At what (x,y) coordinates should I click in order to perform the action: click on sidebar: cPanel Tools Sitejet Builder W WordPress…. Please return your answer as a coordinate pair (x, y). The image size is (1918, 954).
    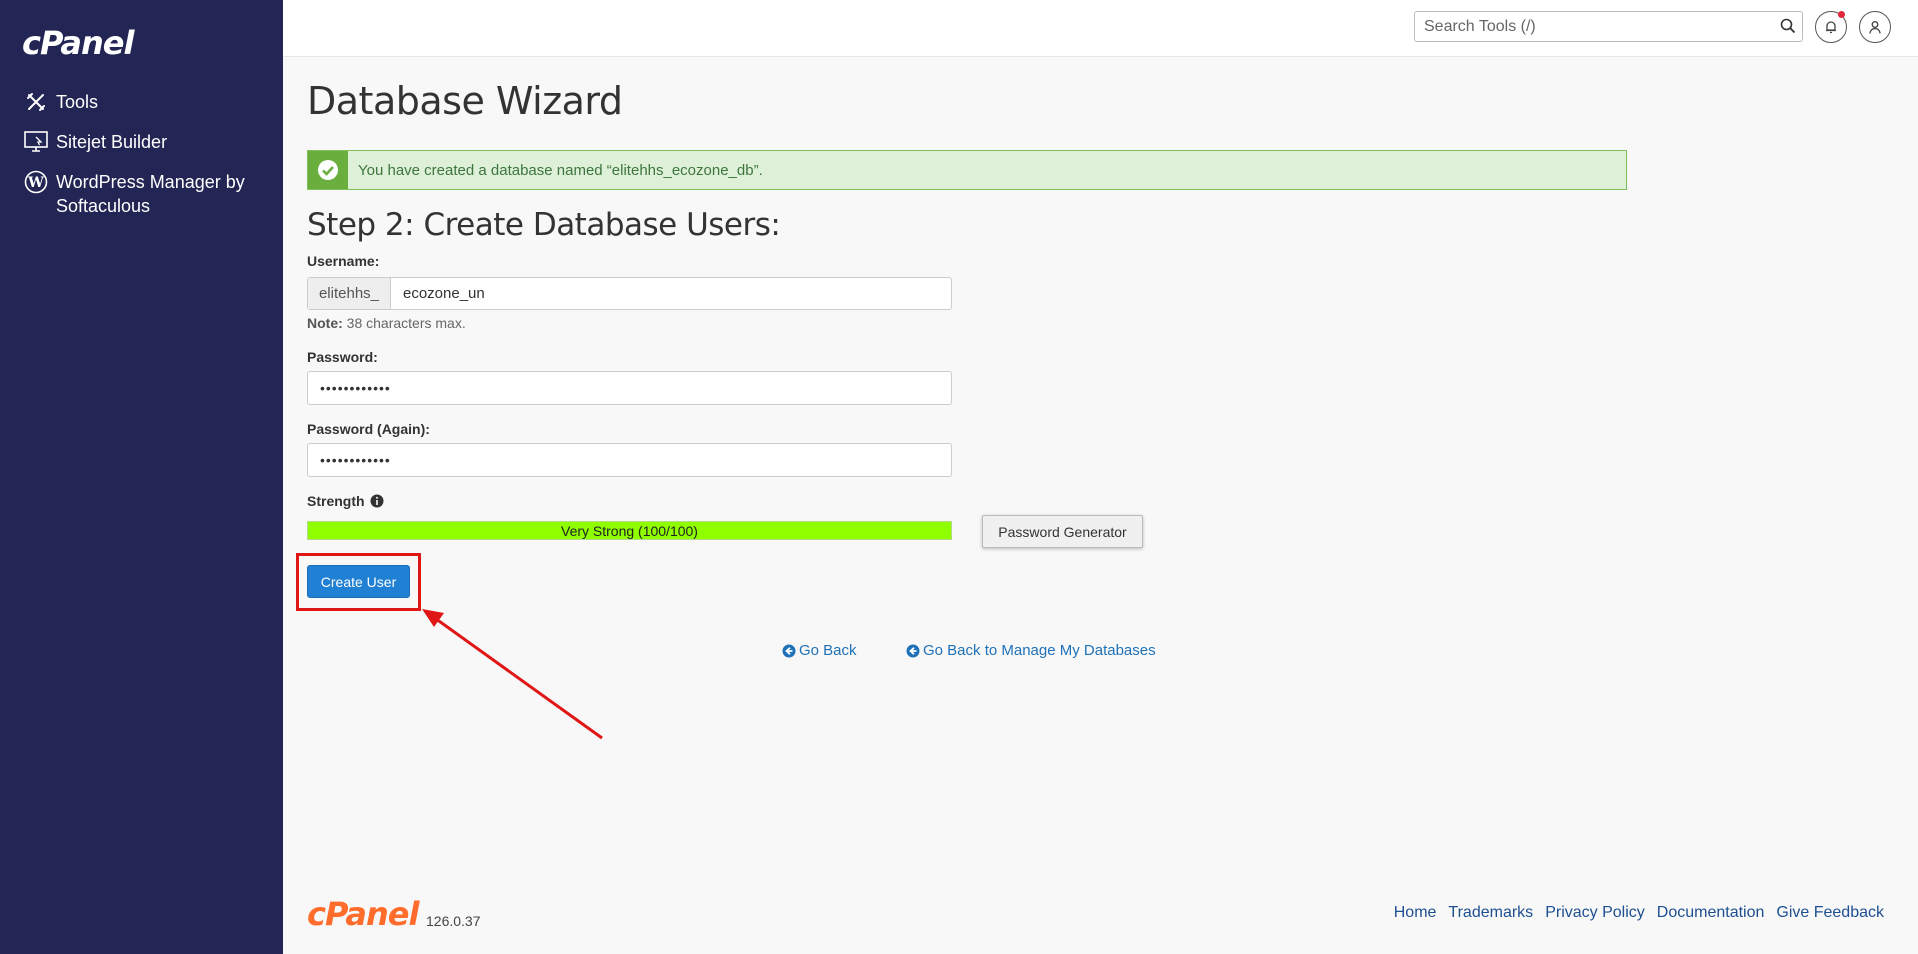
    Looking at the image, I should click on (141, 477).